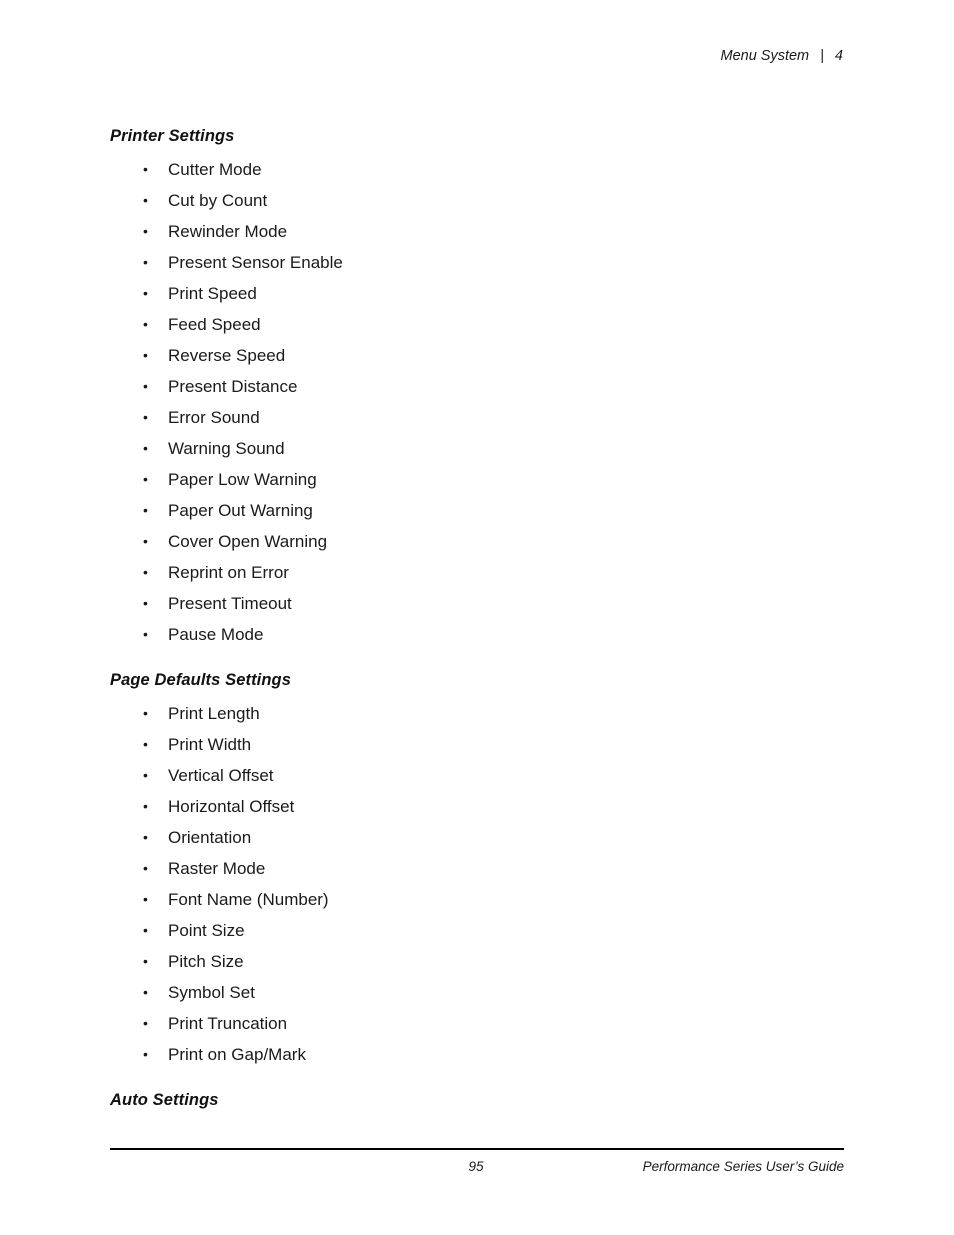 Image resolution: width=954 pixels, height=1235 pixels. What do you see at coordinates (480, 448) in the screenshot?
I see `list-item: • Warning Sound` at bounding box center [480, 448].